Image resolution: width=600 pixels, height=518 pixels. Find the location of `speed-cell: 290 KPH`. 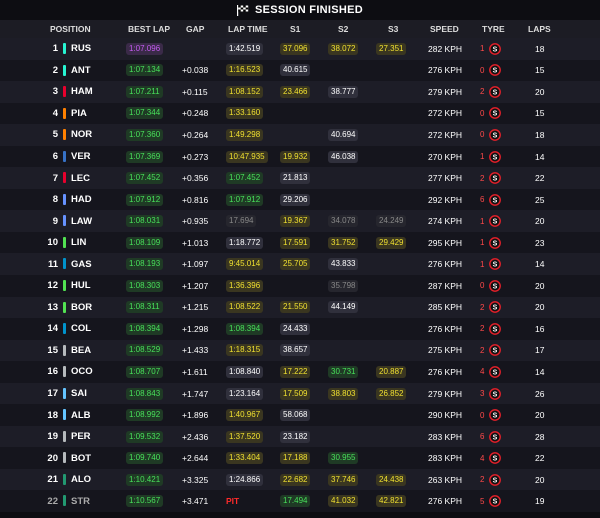

speed-cell: 290 KPH is located at coordinates (445, 415).